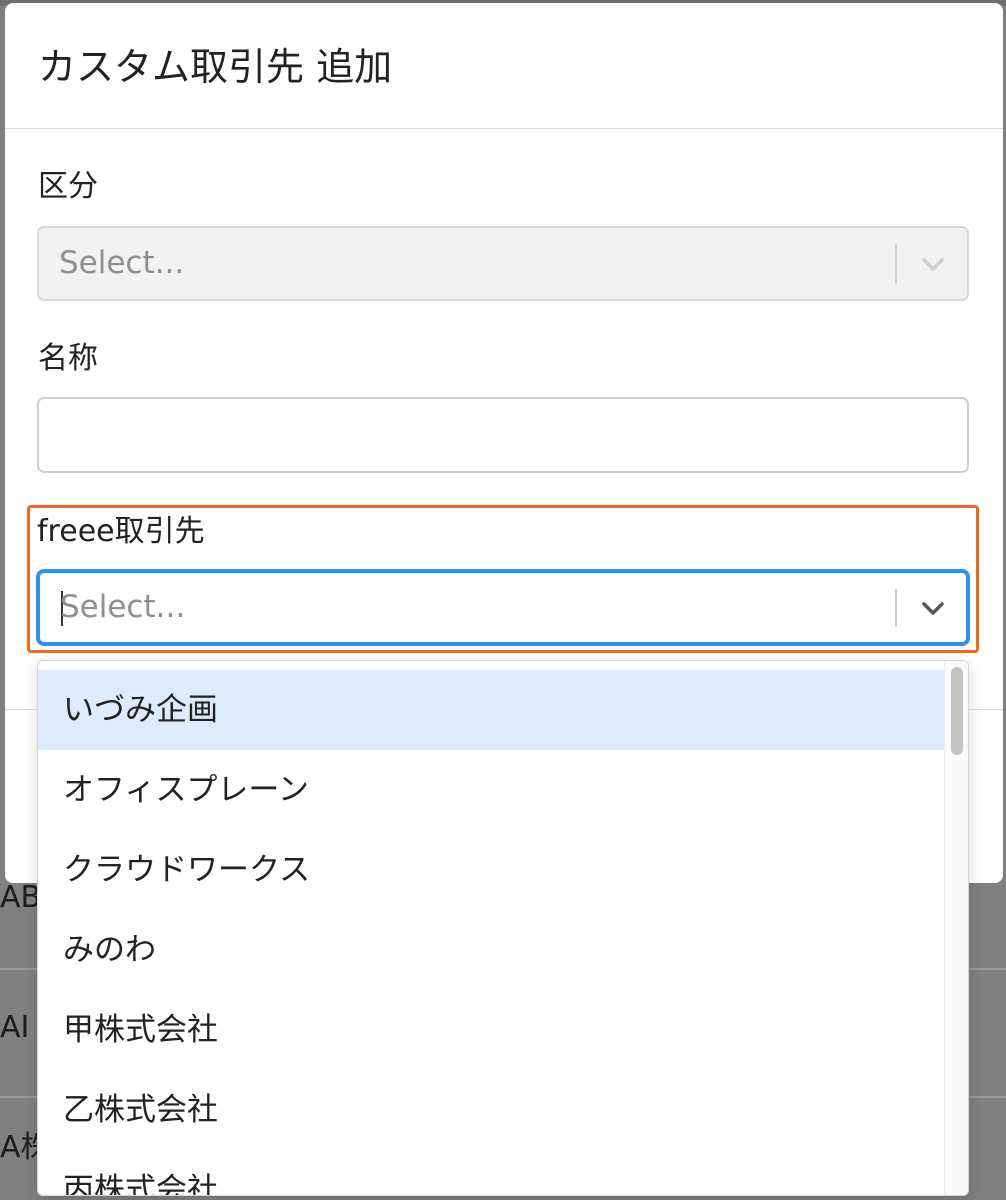 Image resolution: width=1006 pixels, height=1200 pixels. I want to click on modal-header: カスタム取引先 追加, so click(504, 66).